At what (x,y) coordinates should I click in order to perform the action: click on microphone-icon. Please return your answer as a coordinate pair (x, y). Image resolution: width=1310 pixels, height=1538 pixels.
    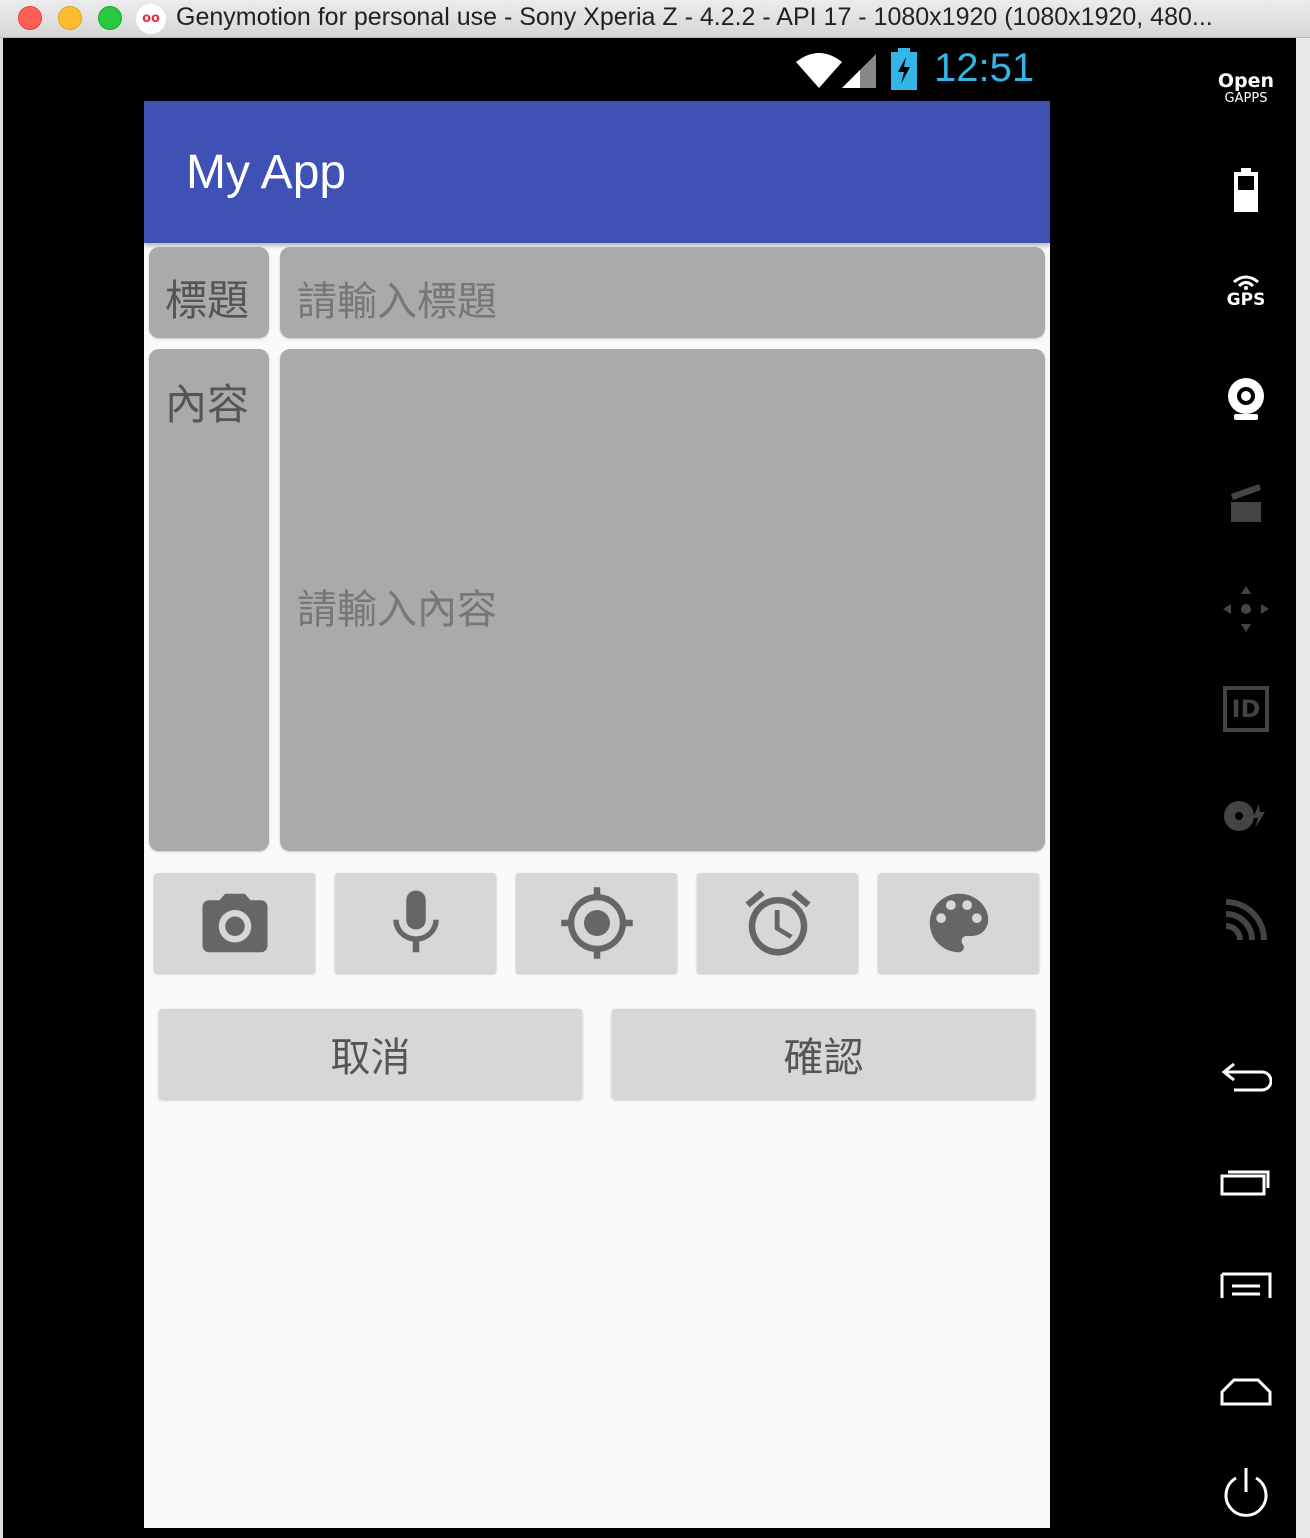
    Looking at the image, I should click on (415, 921).